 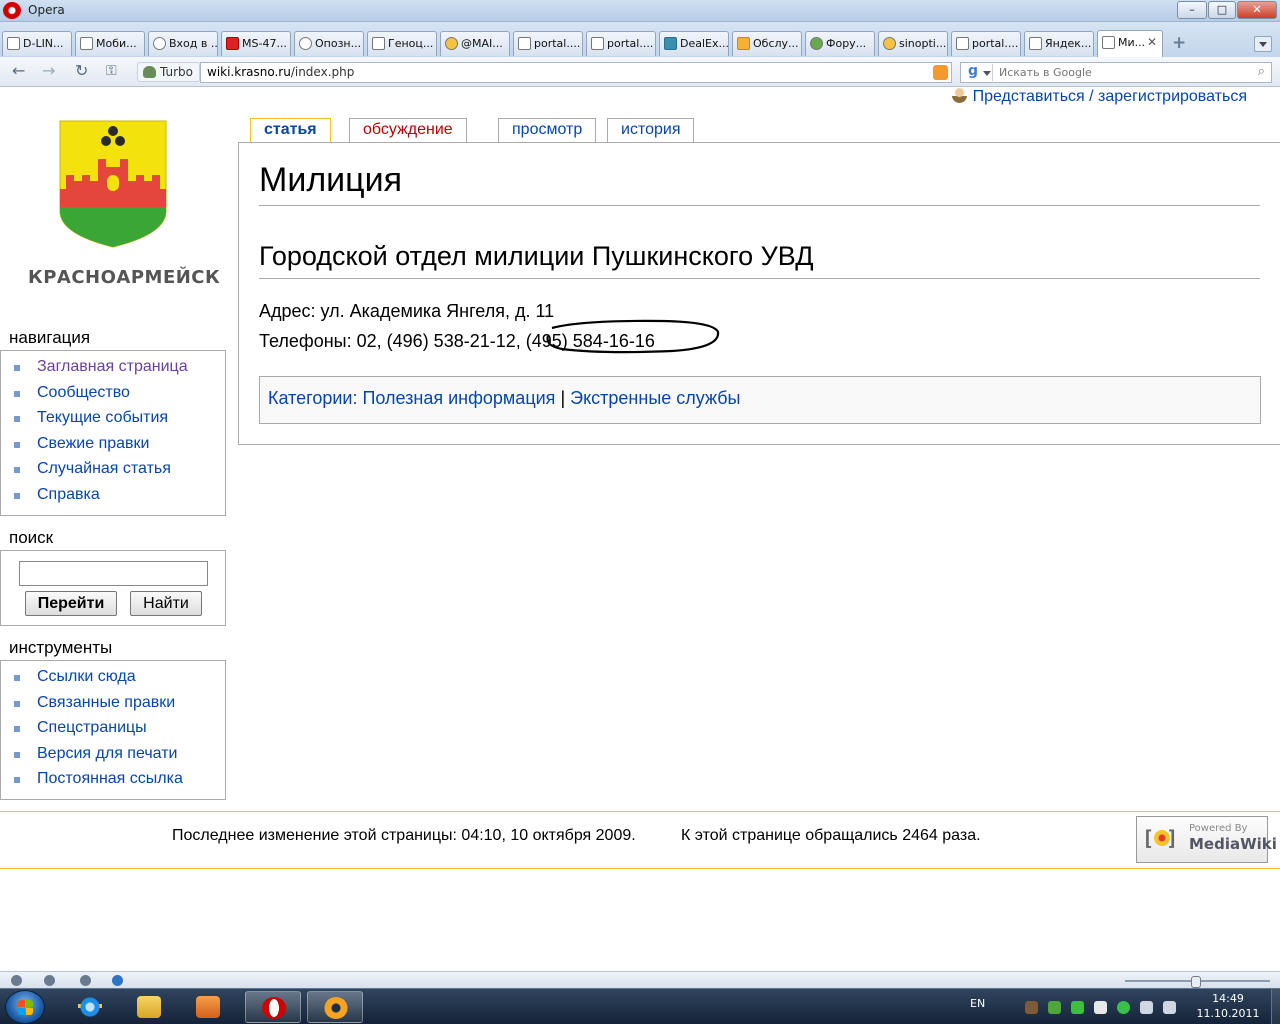 What do you see at coordinates (651, 130) in the screenshot?
I see `tab-history: история` at bounding box center [651, 130].